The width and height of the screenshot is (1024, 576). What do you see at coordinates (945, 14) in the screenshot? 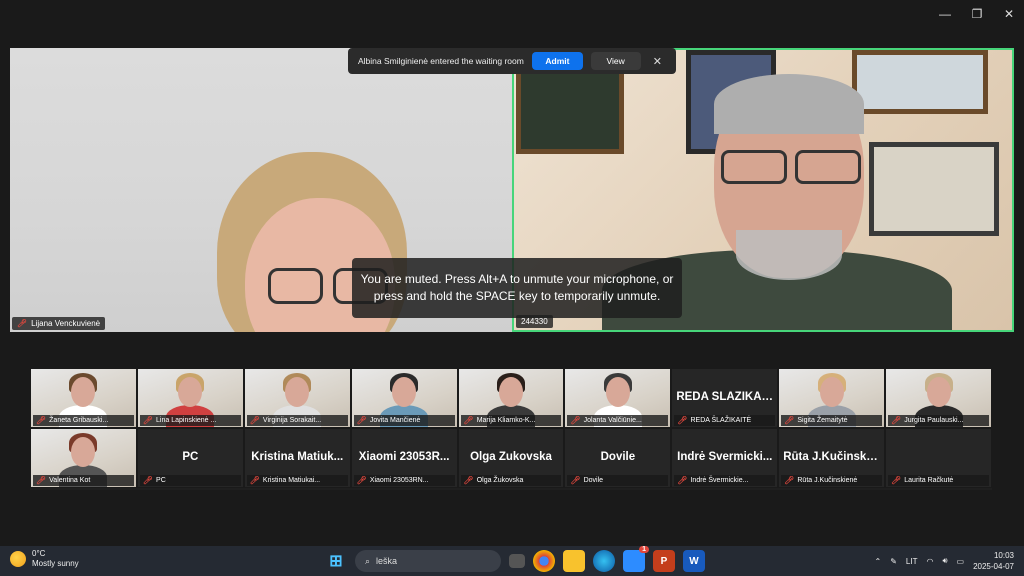
I see `minimize-button: —` at bounding box center [945, 14].